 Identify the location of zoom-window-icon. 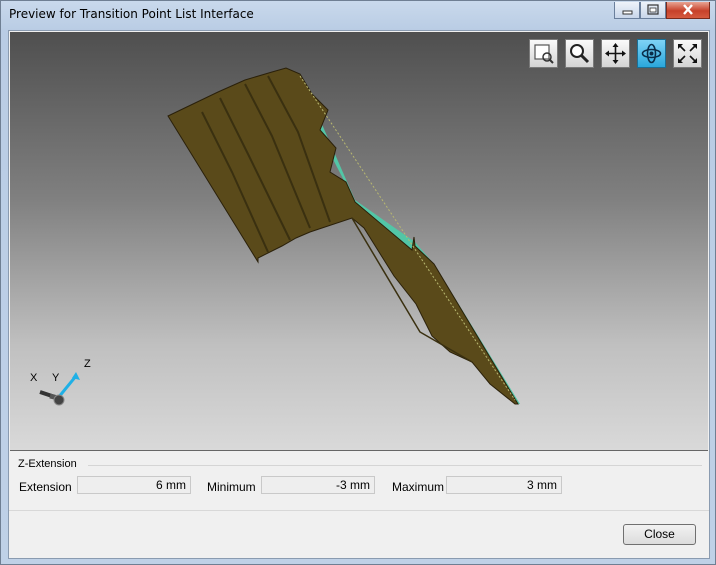
(544, 54).